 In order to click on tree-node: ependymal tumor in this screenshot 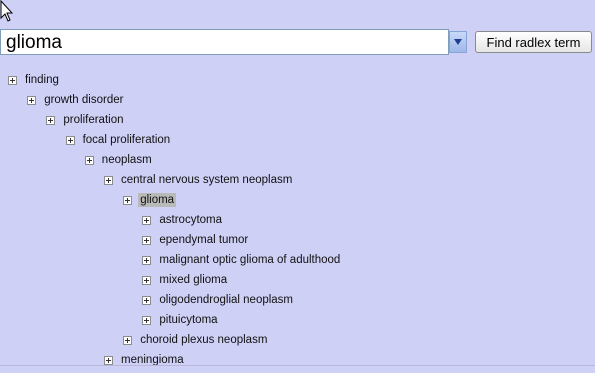, I will do `click(196, 240)`.